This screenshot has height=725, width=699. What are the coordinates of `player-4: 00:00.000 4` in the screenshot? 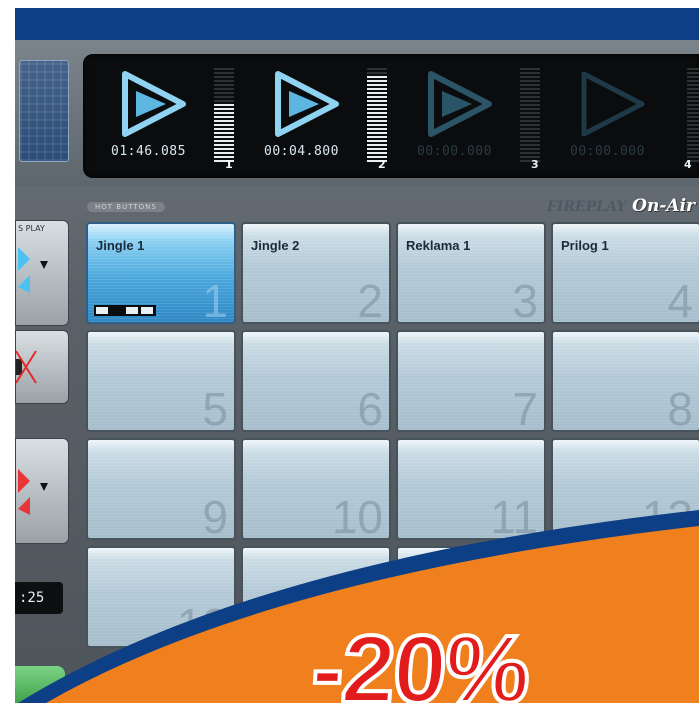 It's located at (620, 116).